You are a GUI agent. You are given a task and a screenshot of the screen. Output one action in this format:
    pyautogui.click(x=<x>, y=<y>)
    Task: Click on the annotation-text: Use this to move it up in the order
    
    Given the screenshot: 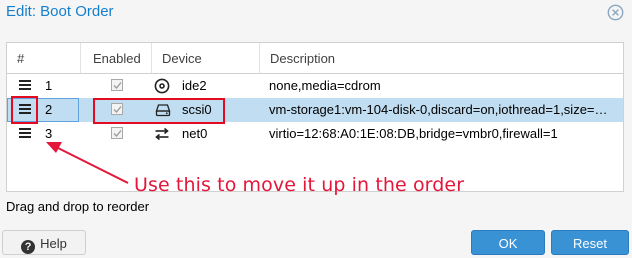 What is the action you would take?
    pyautogui.click(x=299, y=185)
    